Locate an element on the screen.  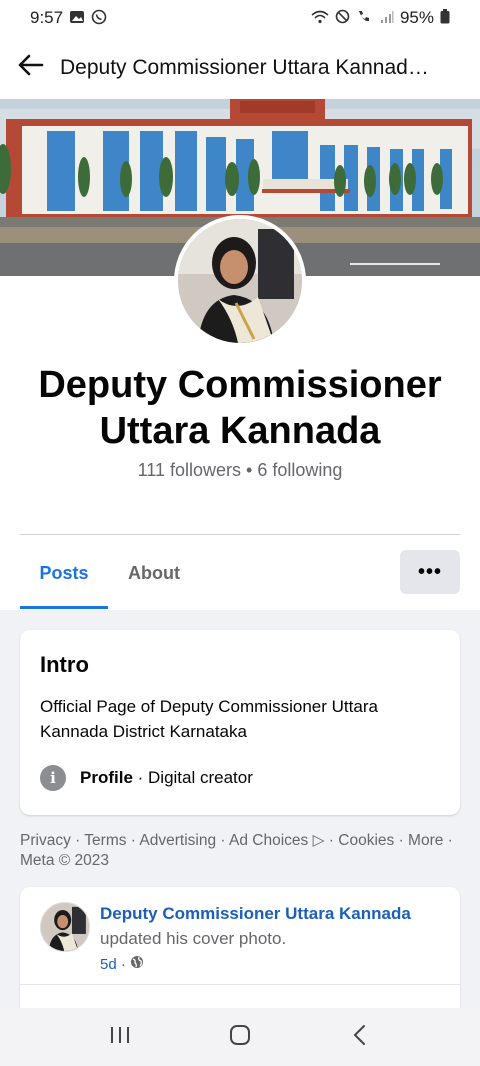
do-not-disturb-icon is located at coordinates (342, 18).